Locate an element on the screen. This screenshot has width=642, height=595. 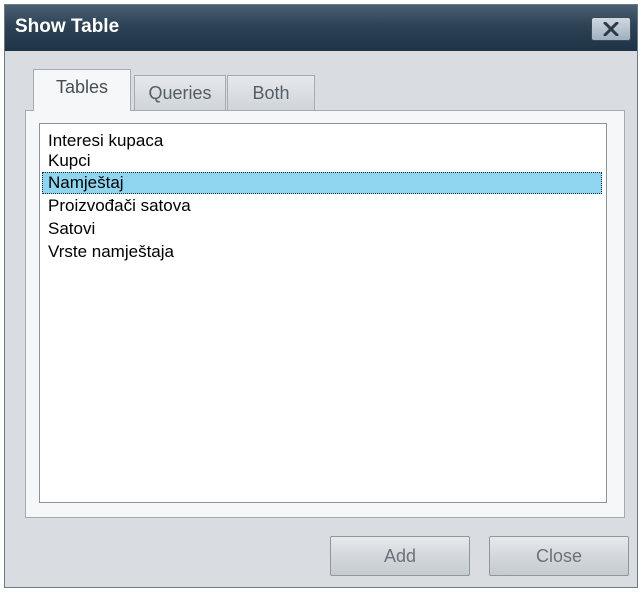
list-item-selected: Namještaj is located at coordinates (322, 183).